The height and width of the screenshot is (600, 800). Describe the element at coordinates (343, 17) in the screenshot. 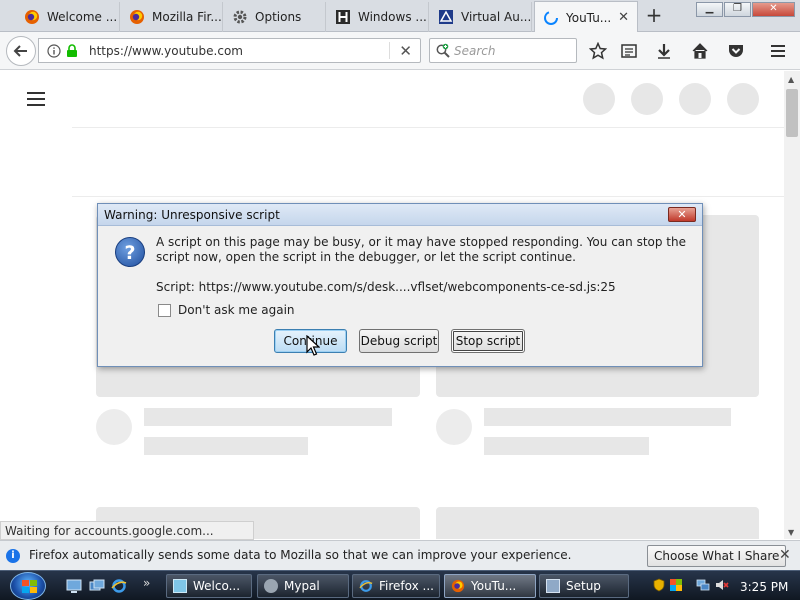

I see `hh-icon` at that location.